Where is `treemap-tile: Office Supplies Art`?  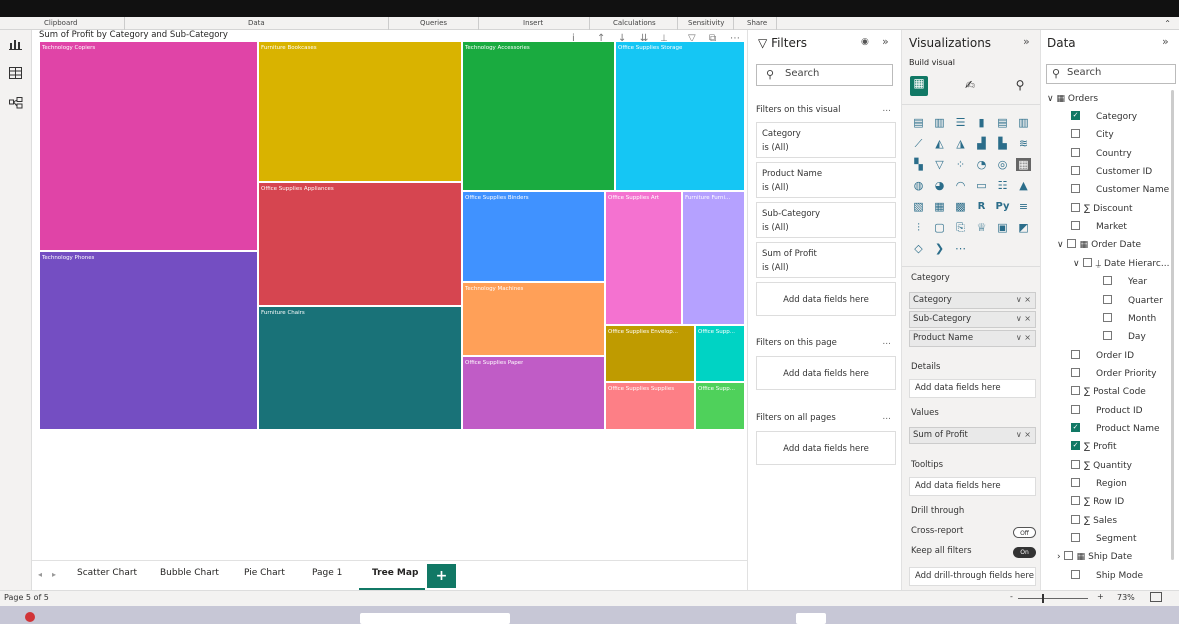
treemap-tile: Office Supplies Art is located at coordinates (643, 258).